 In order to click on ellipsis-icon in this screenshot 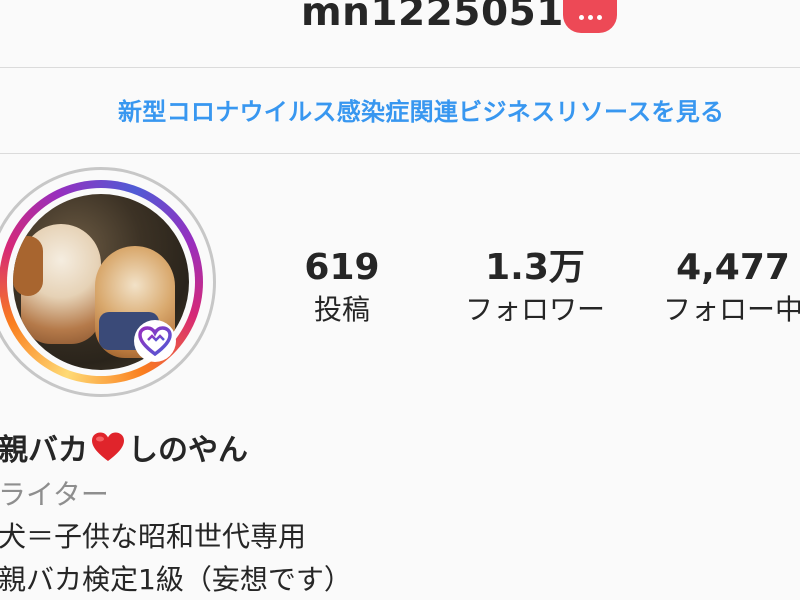, I will do `click(581, 17)`.